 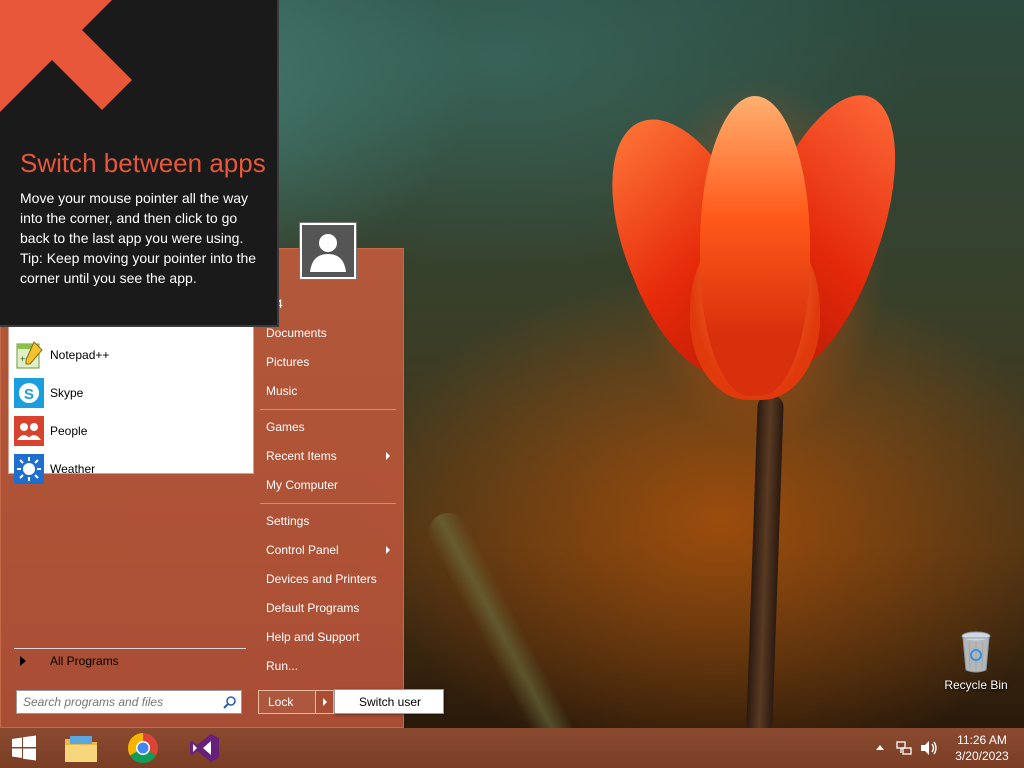 What do you see at coordinates (23, 661) in the screenshot?
I see `expand-arrow-icon` at bounding box center [23, 661].